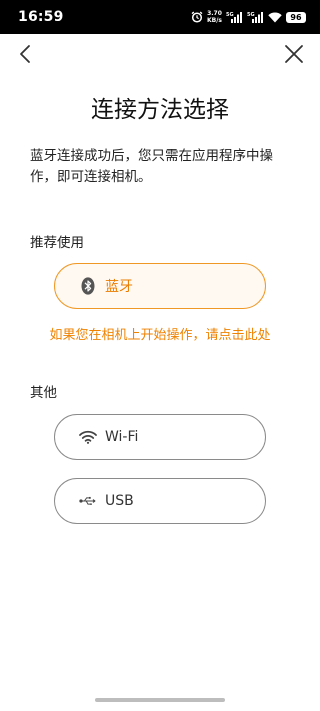 The image size is (320, 711). What do you see at coordinates (151, 166) in the screenshot?
I see `page-description: 蓝牙连接成功后，您只需在应用程序中操作，即可连接相机。` at bounding box center [151, 166].